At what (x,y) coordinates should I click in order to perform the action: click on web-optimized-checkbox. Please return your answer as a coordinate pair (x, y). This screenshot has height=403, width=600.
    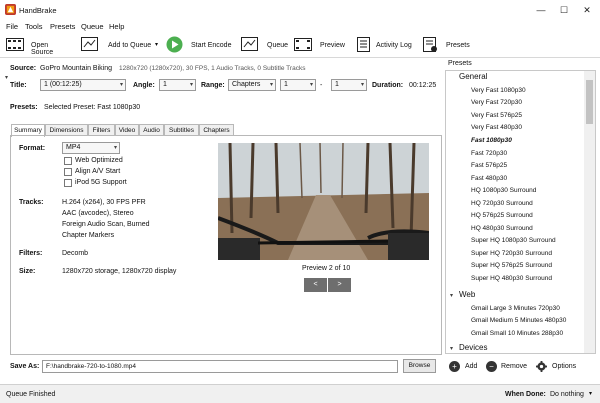
    Looking at the image, I should click on (68, 161).